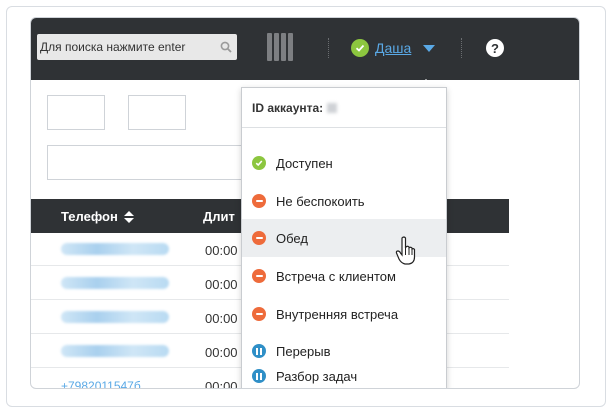 The height and width of the screenshot is (413, 612). What do you see at coordinates (126, 47) in the screenshot?
I see `search-input: Для поиска нажмите enter` at bounding box center [126, 47].